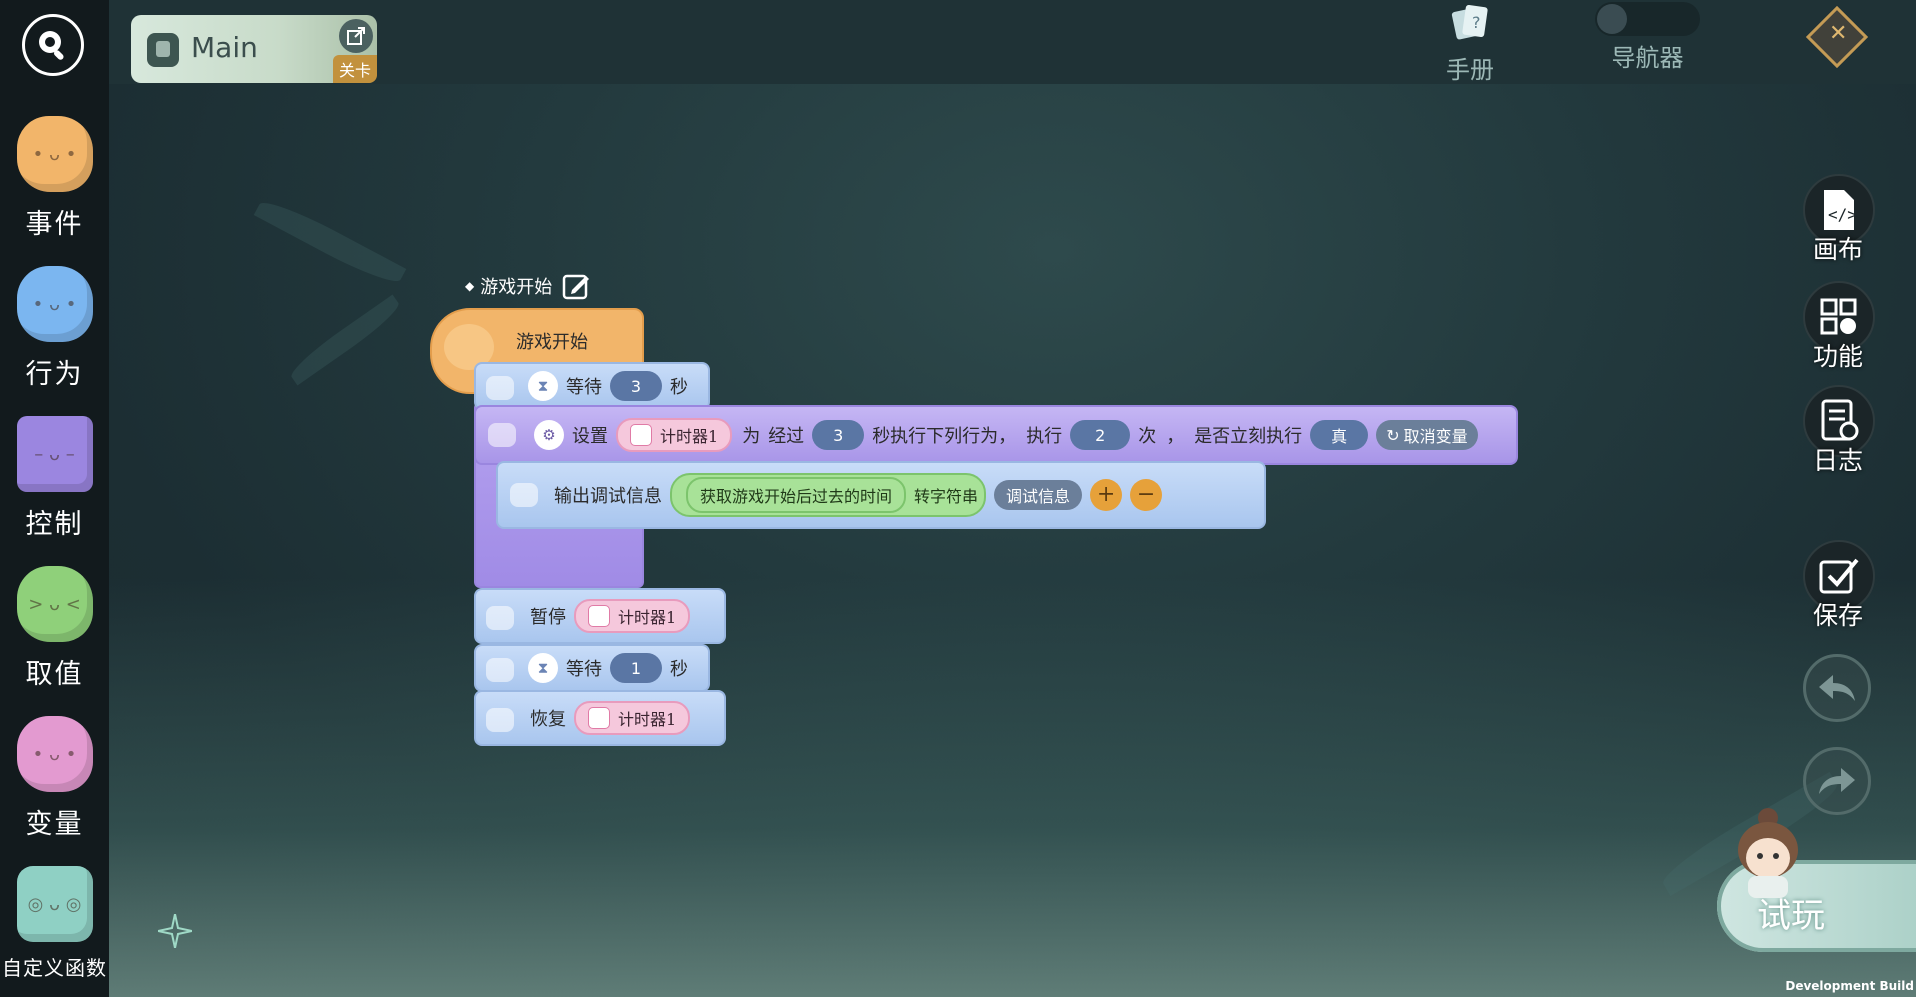 The width and height of the screenshot is (1916, 997). What do you see at coordinates (543, 668) in the screenshot?
I see `hourglass-icon: ⧗` at bounding box center [543, 668].